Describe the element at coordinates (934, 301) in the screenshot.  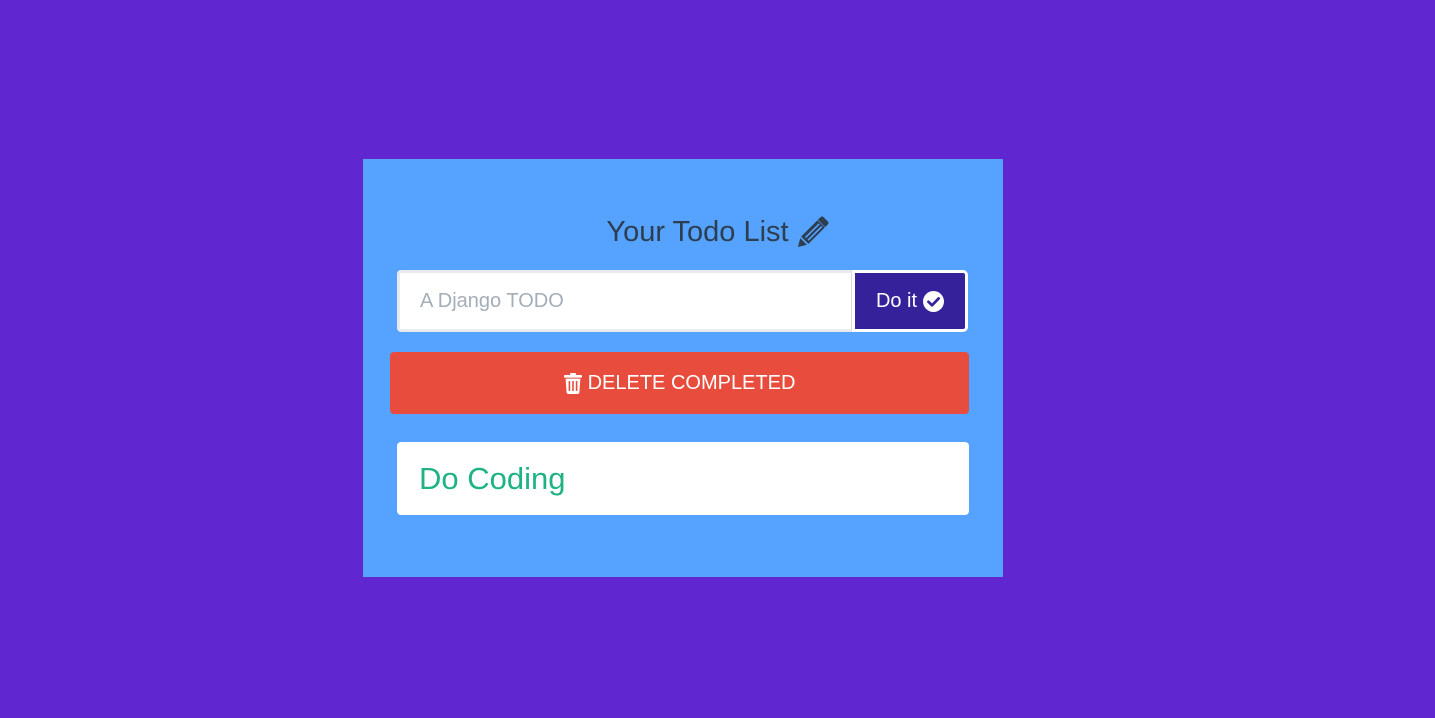
I see `check-circle-icon` at that location.